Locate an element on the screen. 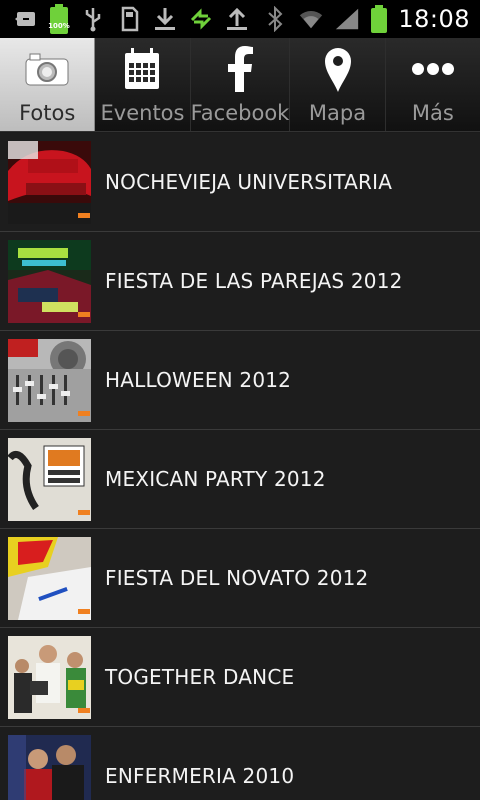 The width and height of the screenshot is (480, 800). tab-label-mas: Más is located at coordinates (432, 113).